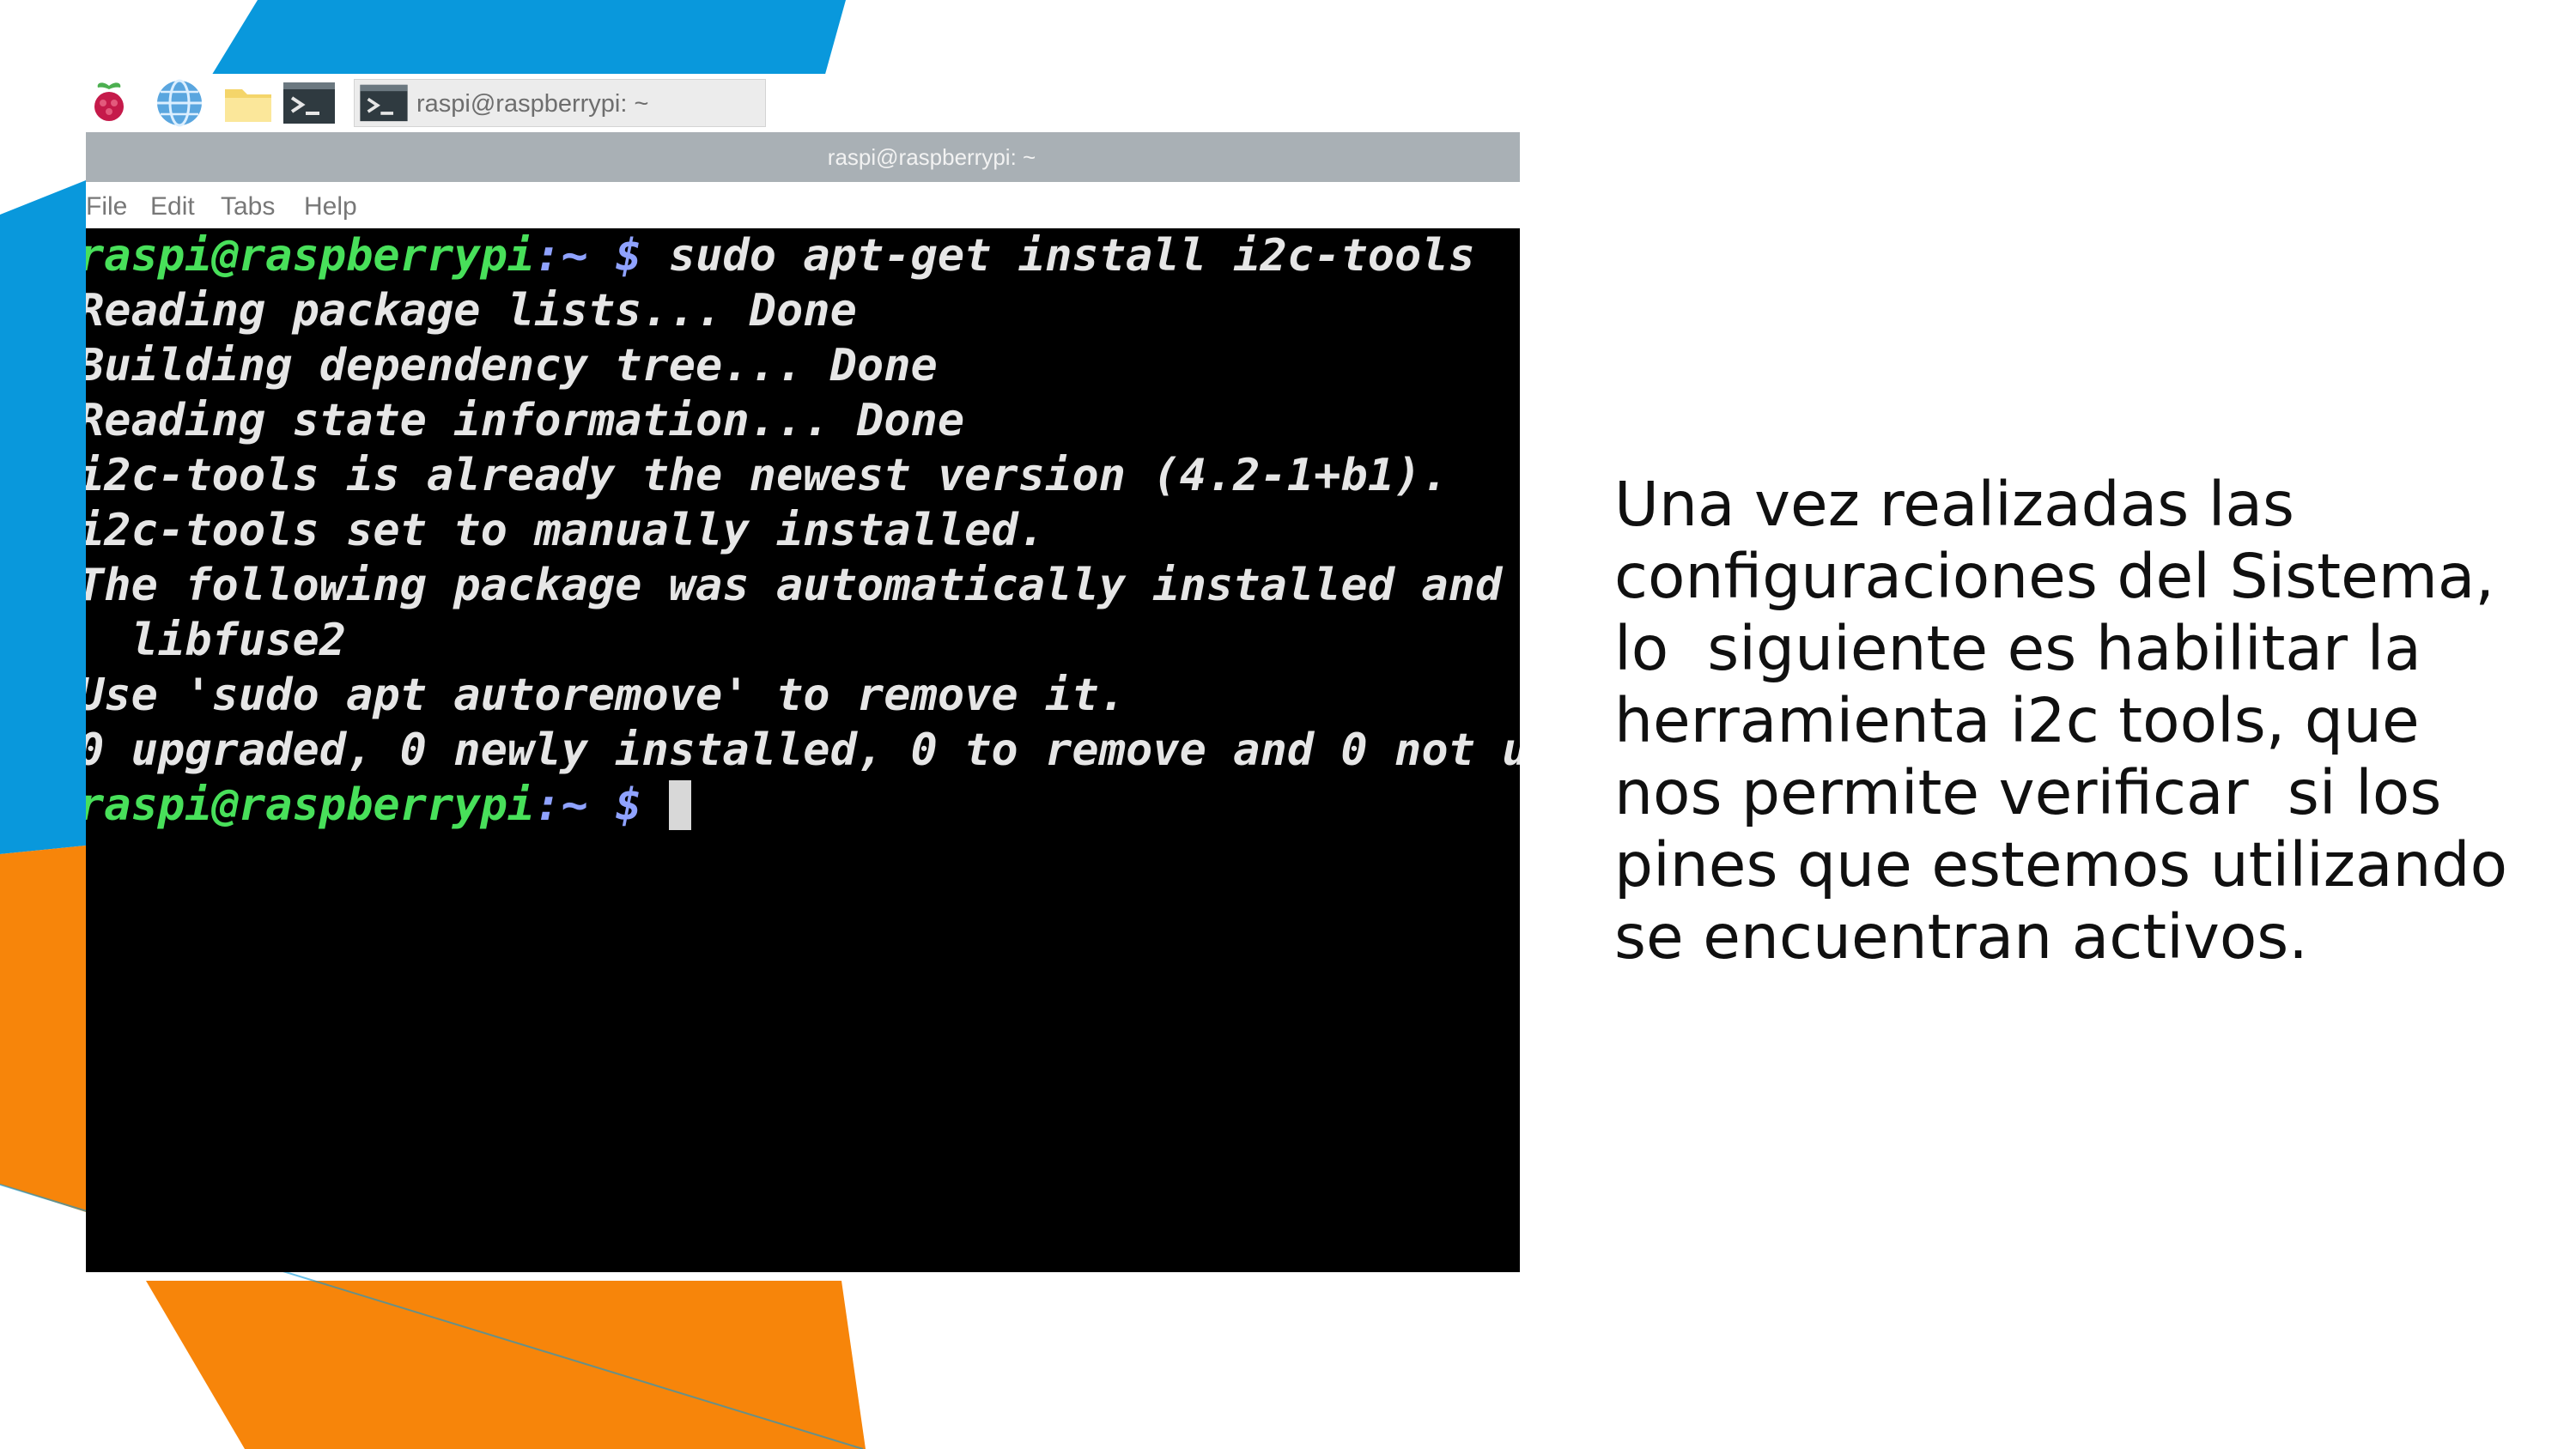 The width and height of the screenshot is (2576, 1449). I want to click on menu-edit: Edit, so click(172, 206).